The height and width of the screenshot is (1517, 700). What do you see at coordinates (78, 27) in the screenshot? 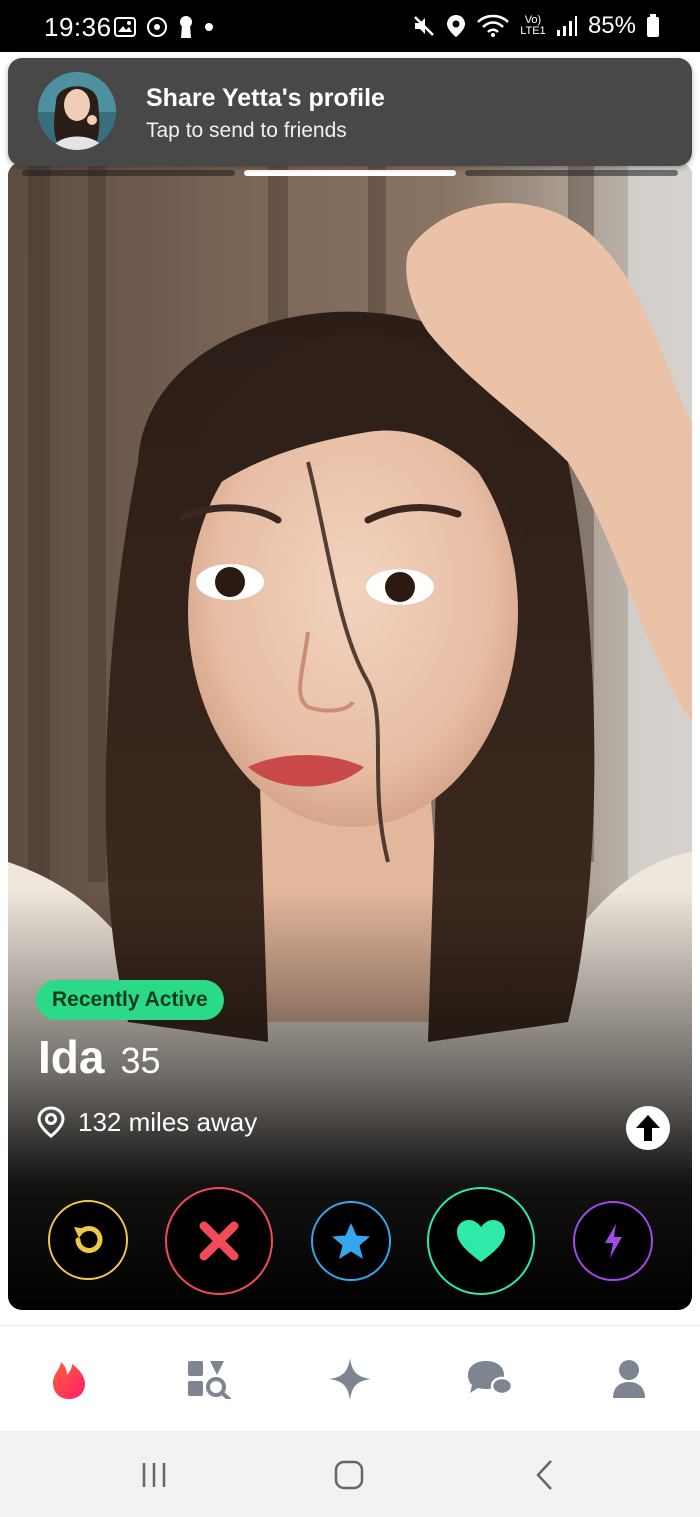
I see `status-time: 19:36` at bounding box center [78, 27].